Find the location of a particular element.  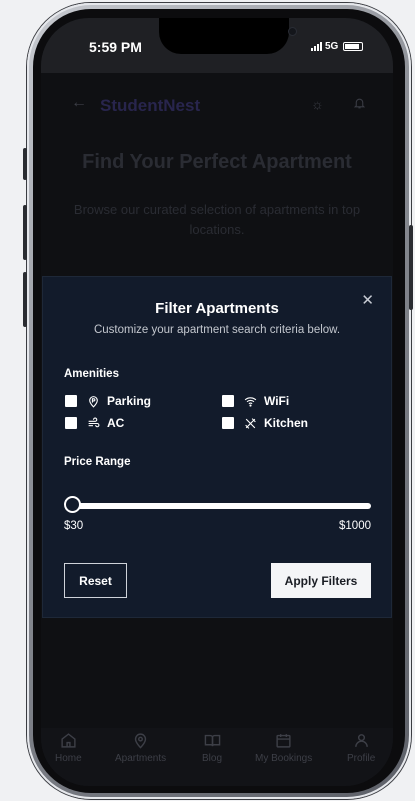

status-icons: 5G is located at coordinates (337, 46).